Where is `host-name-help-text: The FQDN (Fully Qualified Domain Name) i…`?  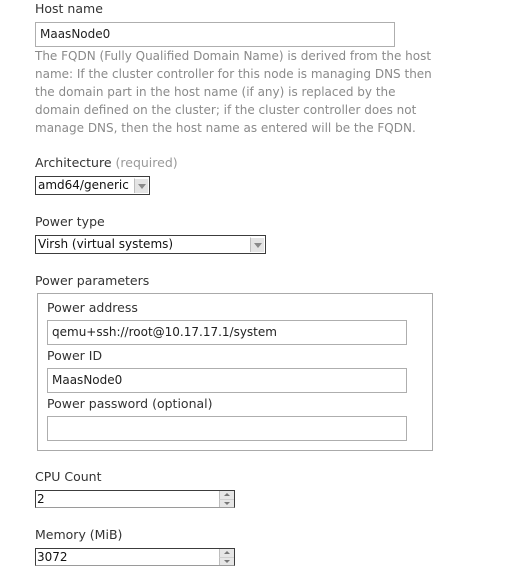
host-name-help-text: The FQDN (Fully Qualified Domain Name) i… is located at coordinates (233, 92).